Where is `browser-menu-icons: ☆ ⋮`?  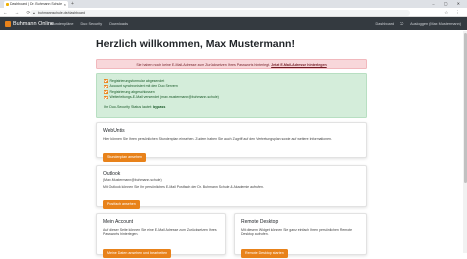
browser-menu-icons: ☆ ⋮ is located at coordinates (453, 12).